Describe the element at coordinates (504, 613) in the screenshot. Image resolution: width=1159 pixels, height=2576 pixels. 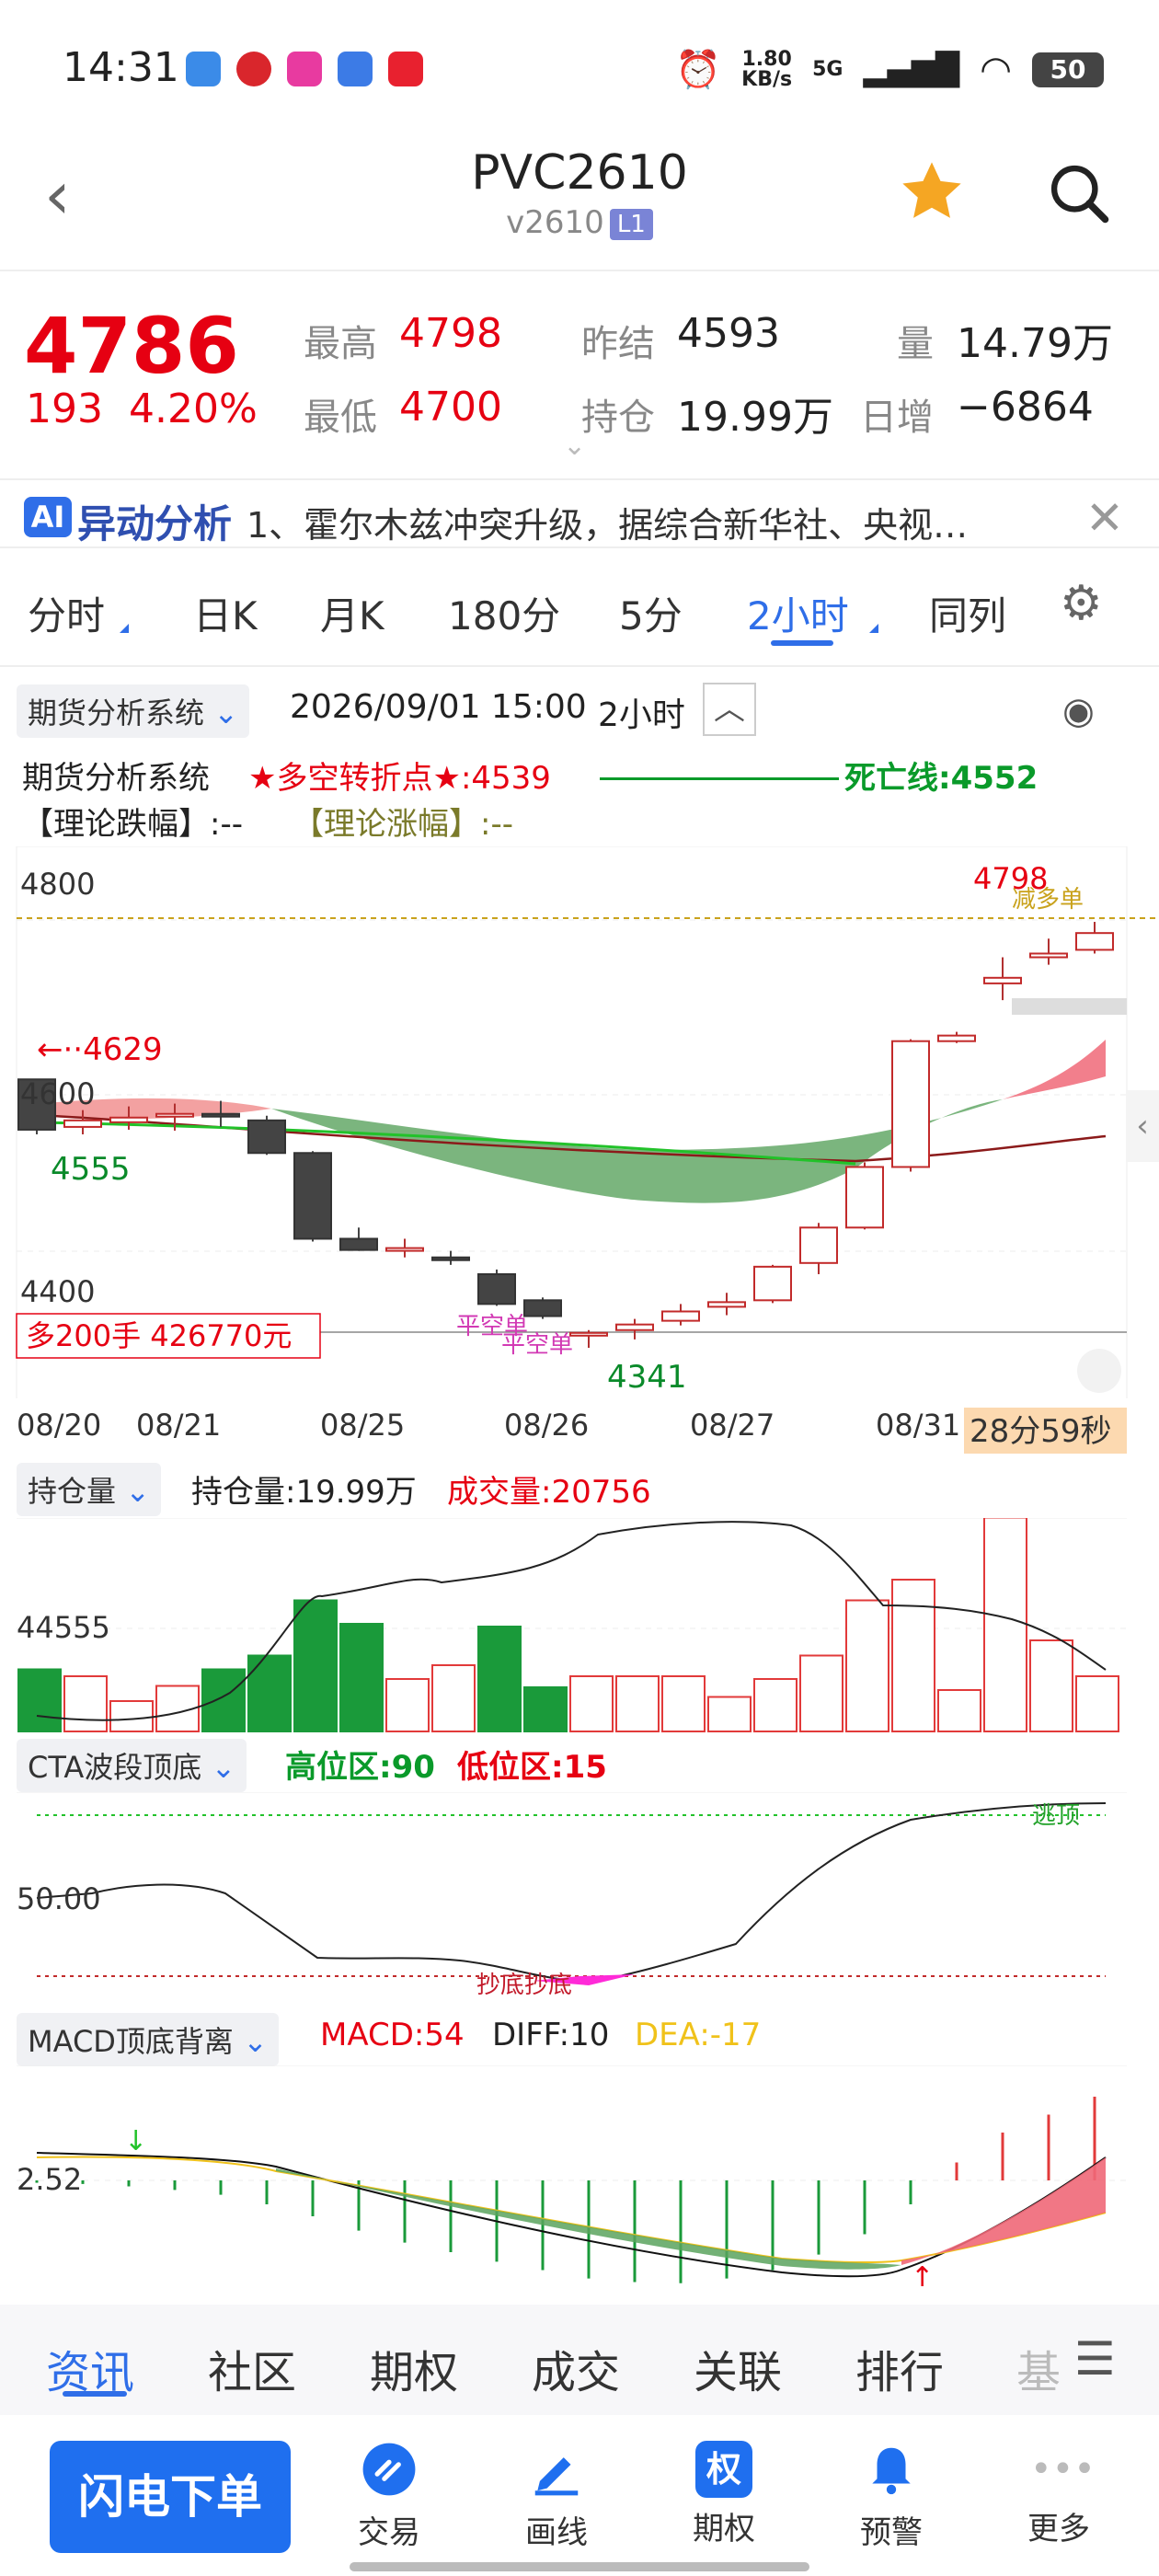
I see `tab-180min: 180分` at that location.